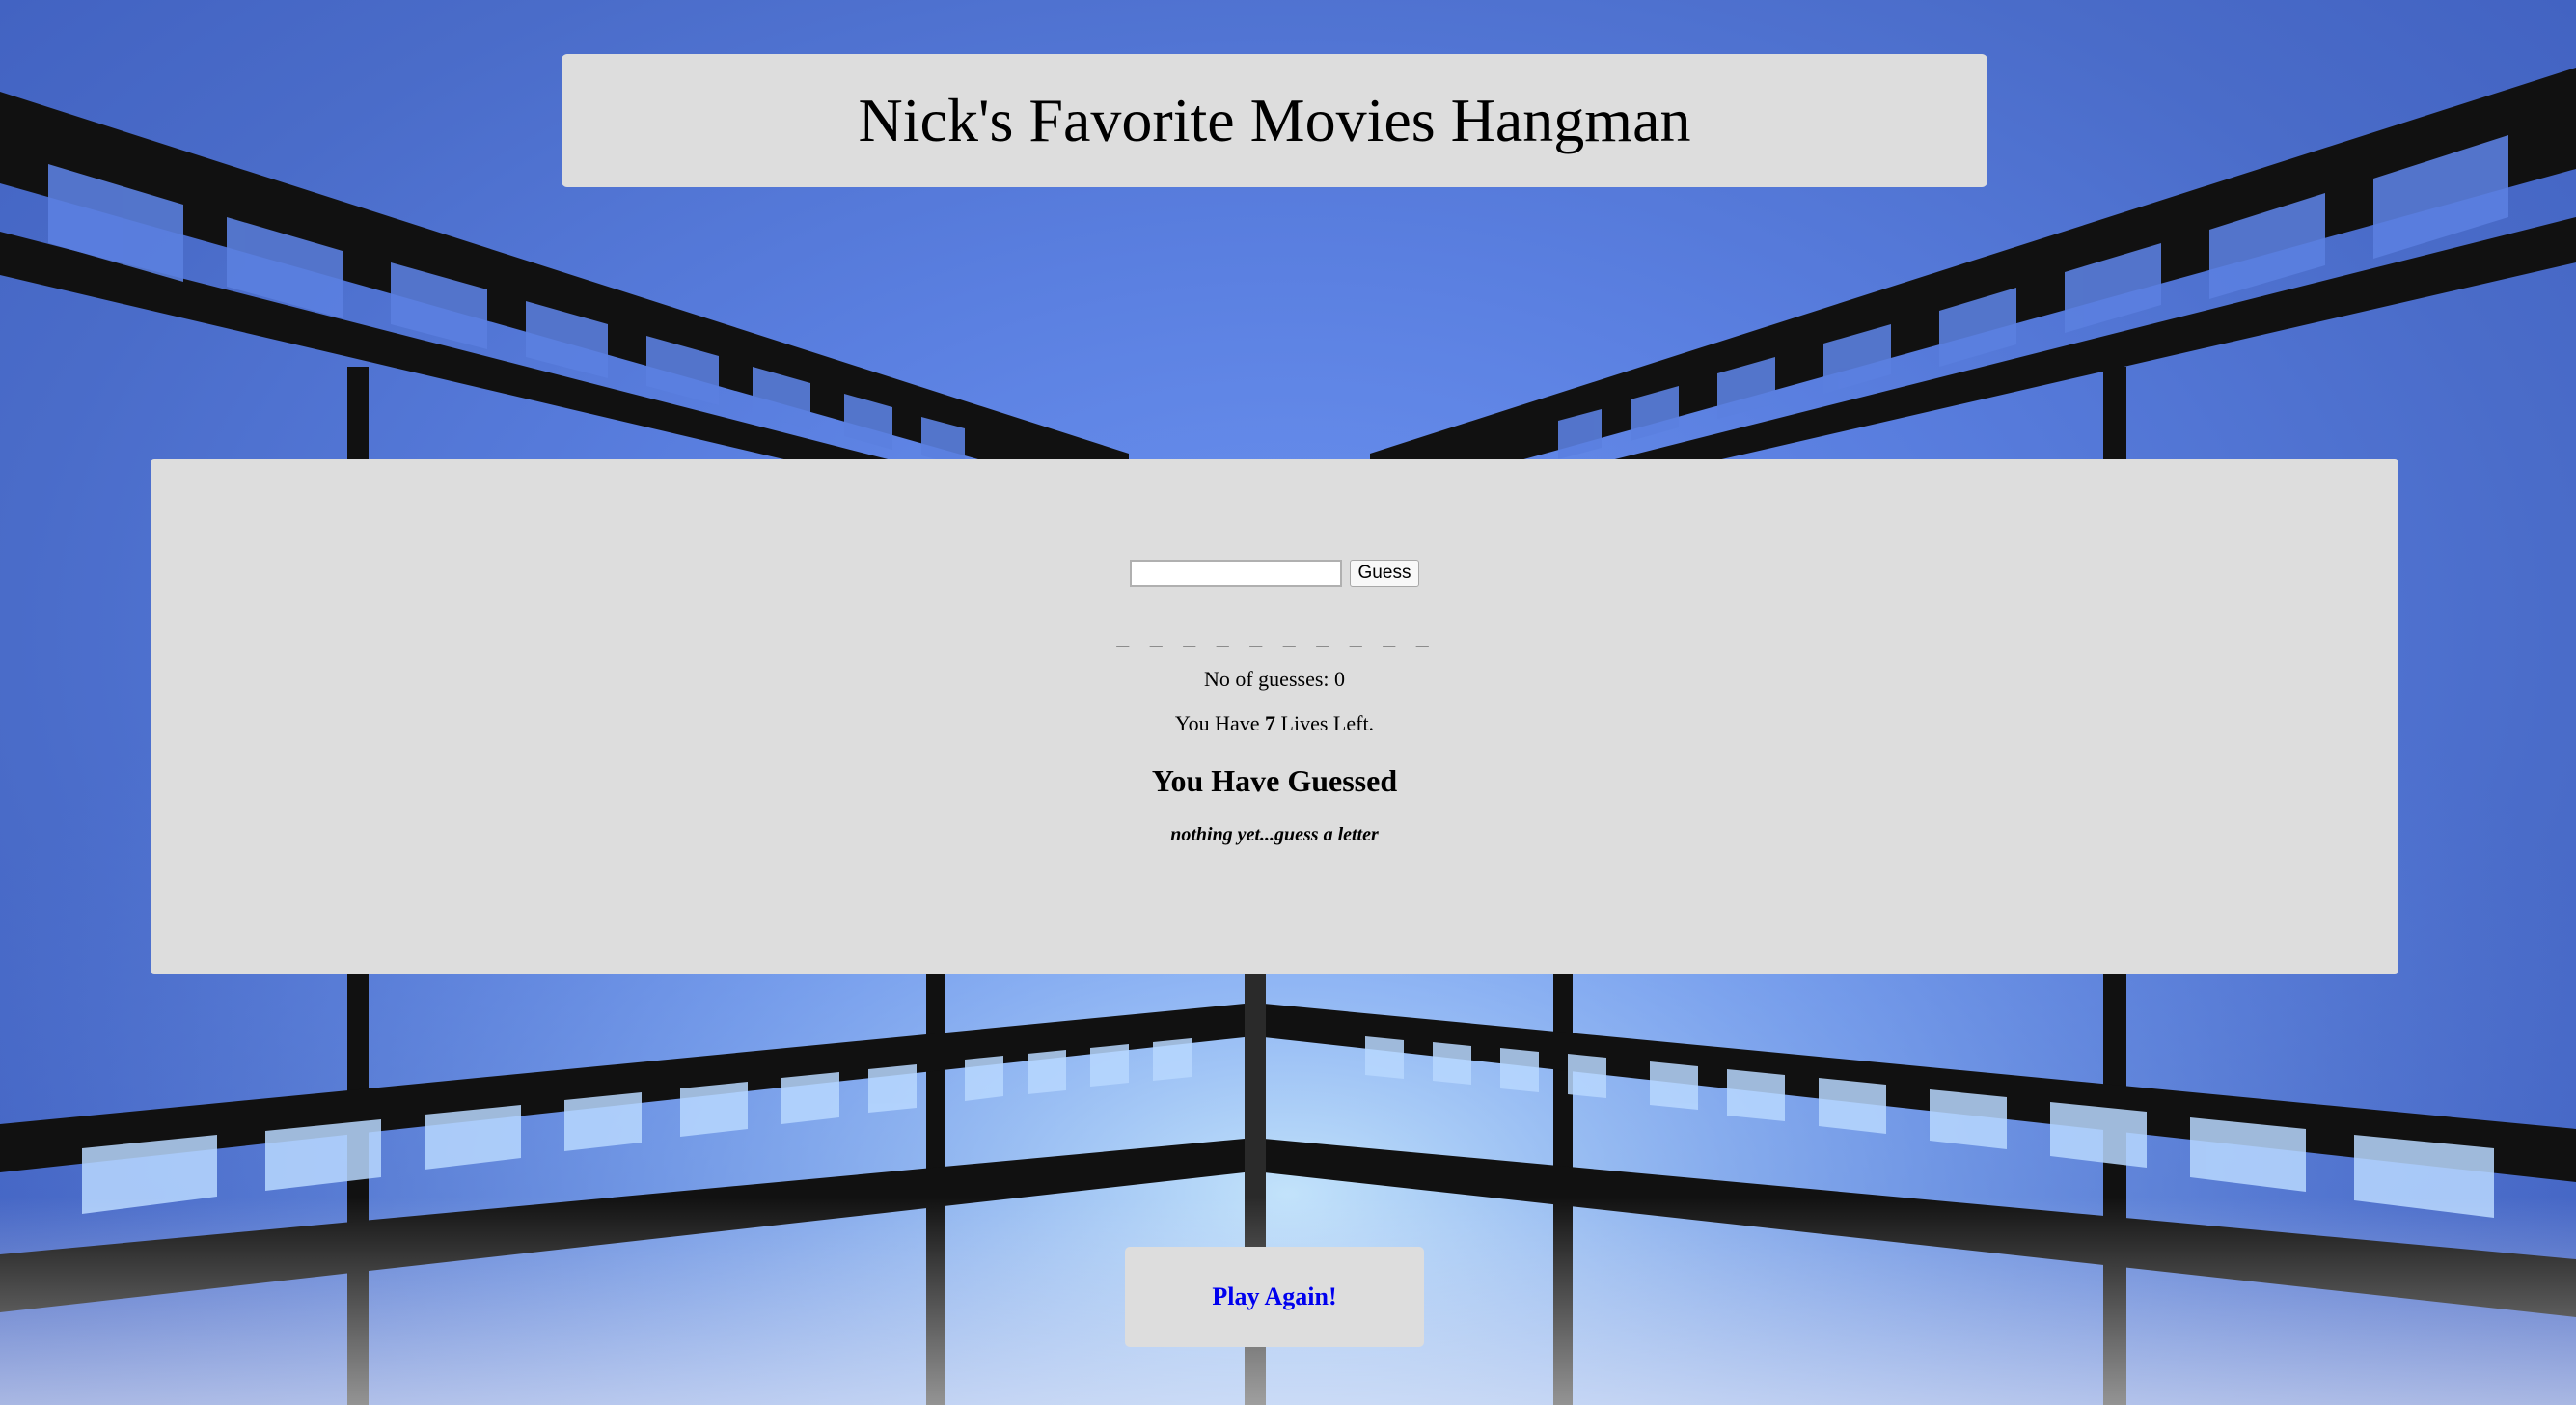 The width and height of the screenshot is (2576, 1405). I want to click on guessed-letters: nothing yet...guess a letter, so click(1274, 834).